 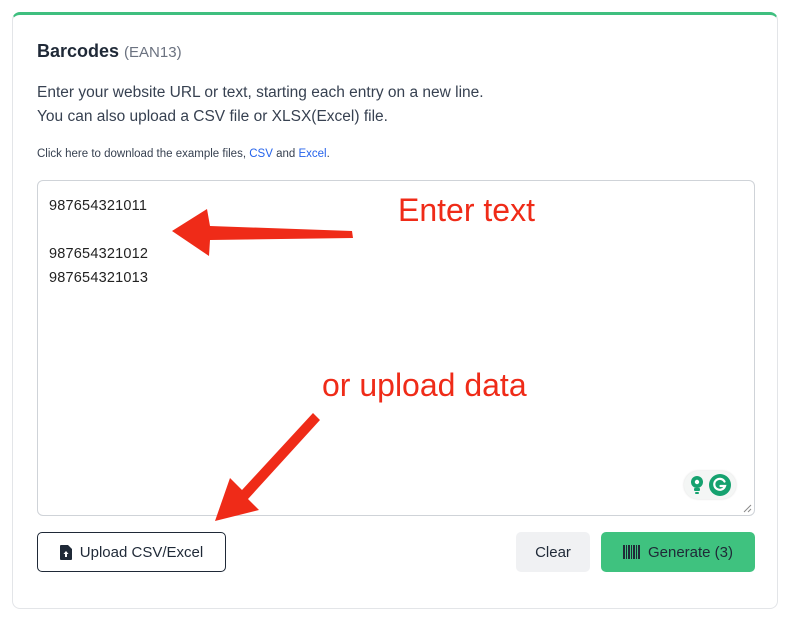 I want to click on annotation-arrows, so click(x=262, y=365).